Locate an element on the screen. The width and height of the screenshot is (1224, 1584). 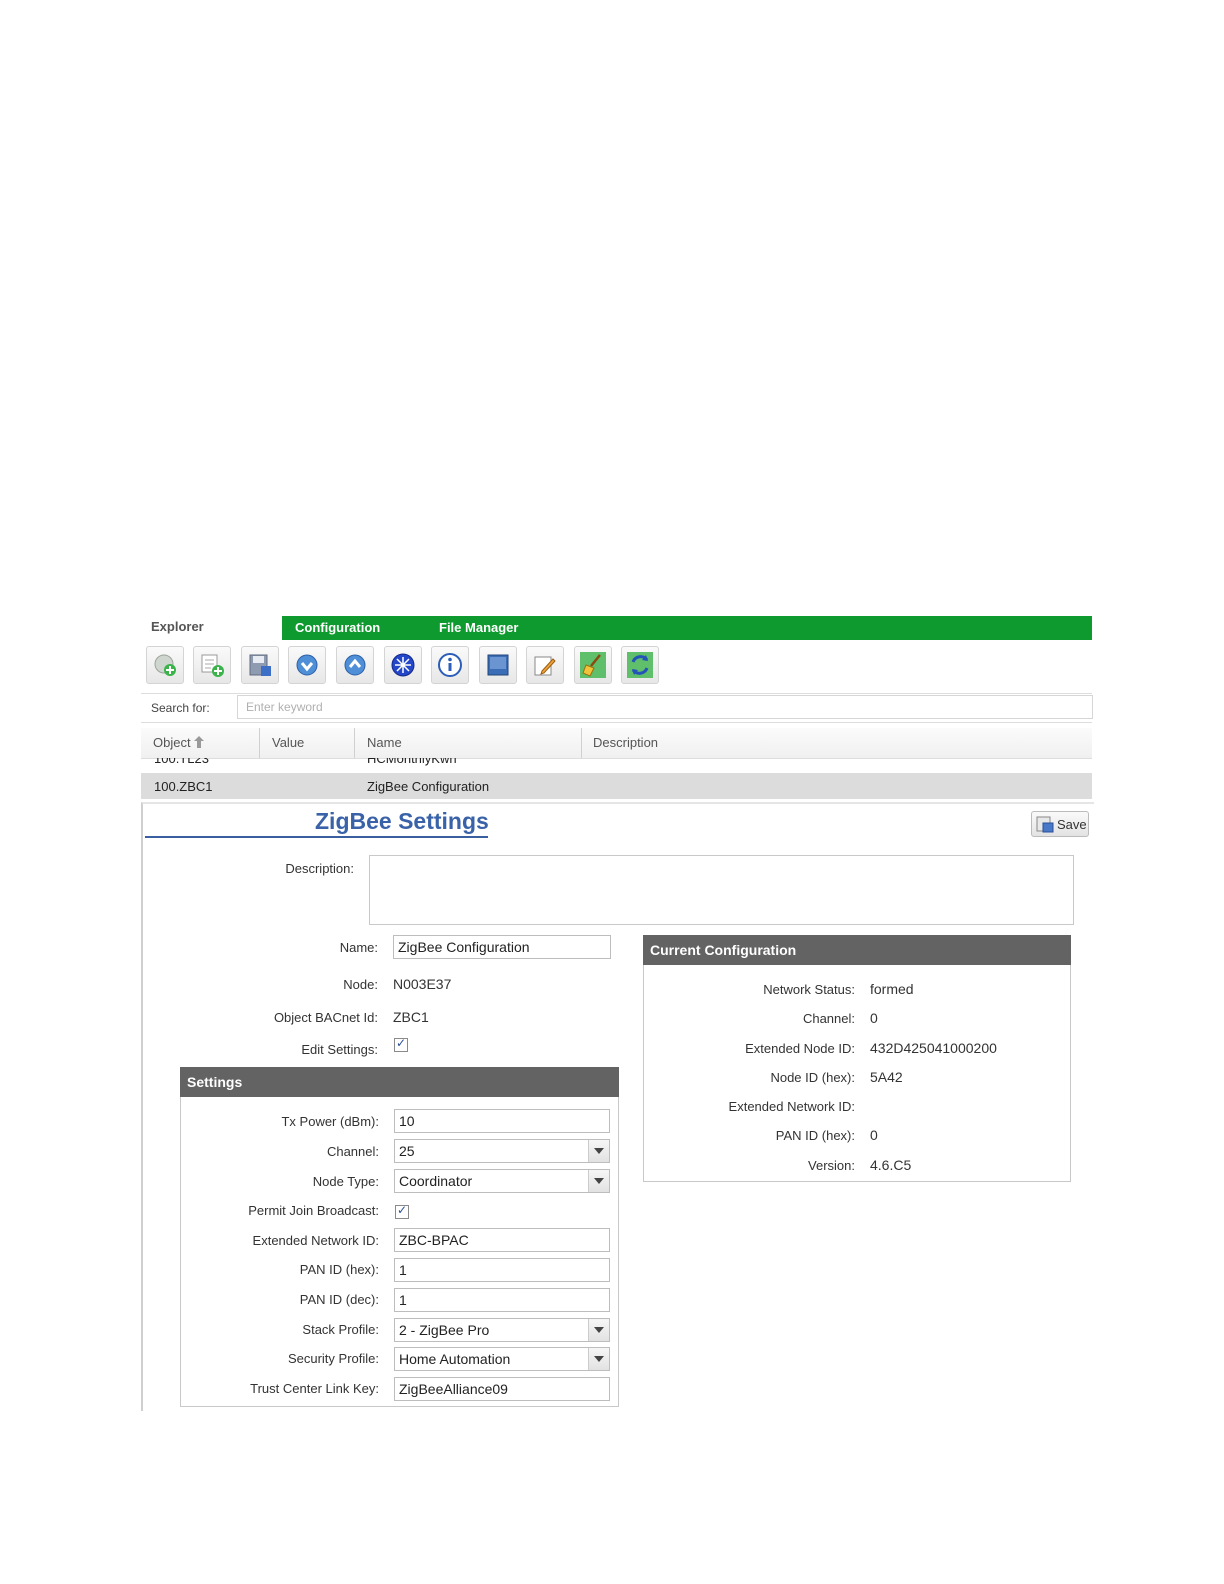
pan-id-dec-label: PAN ID (dec): is located at coordinates (339, 1299).